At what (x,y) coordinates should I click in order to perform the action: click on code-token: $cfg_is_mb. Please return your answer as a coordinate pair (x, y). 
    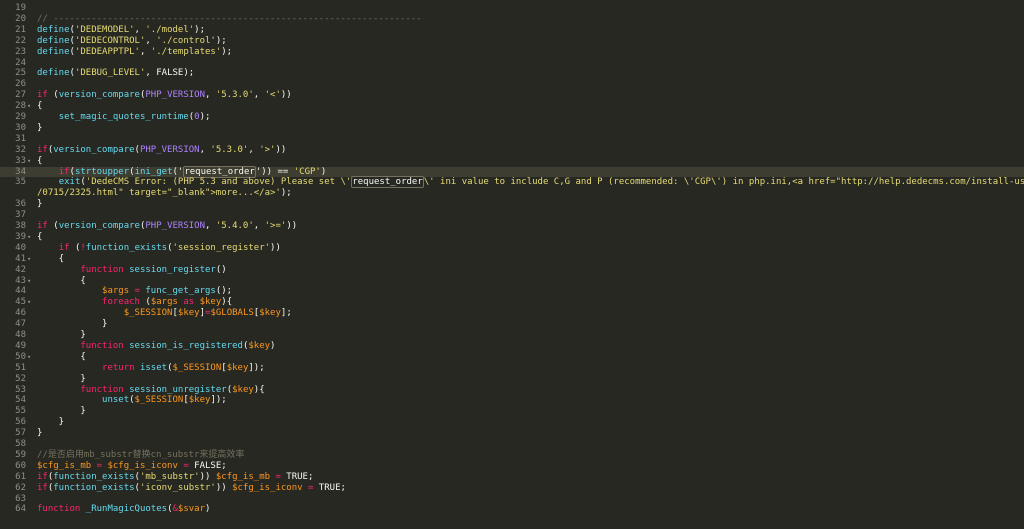
    Looking at the image, I should click on (243, 476).